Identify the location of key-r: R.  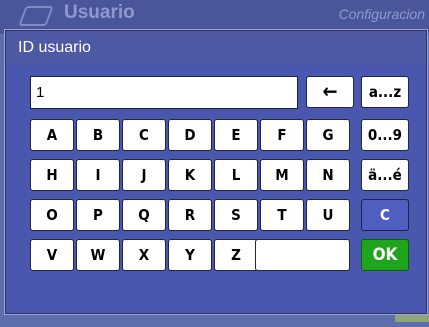
(190, 215).